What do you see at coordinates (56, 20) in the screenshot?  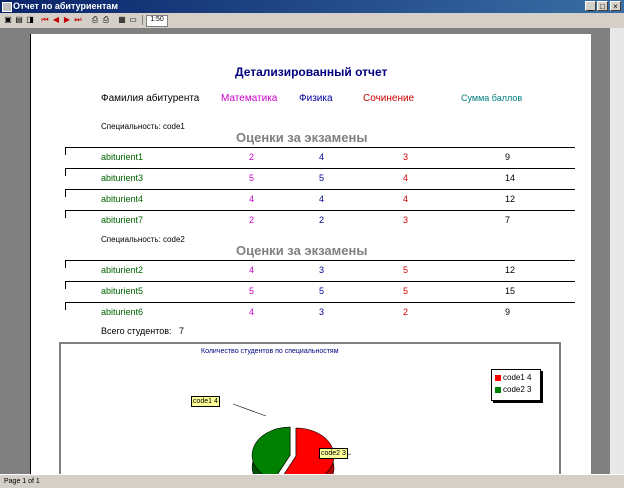 I see `prev-page-icon: ◀` at bounding box center [56, 20].